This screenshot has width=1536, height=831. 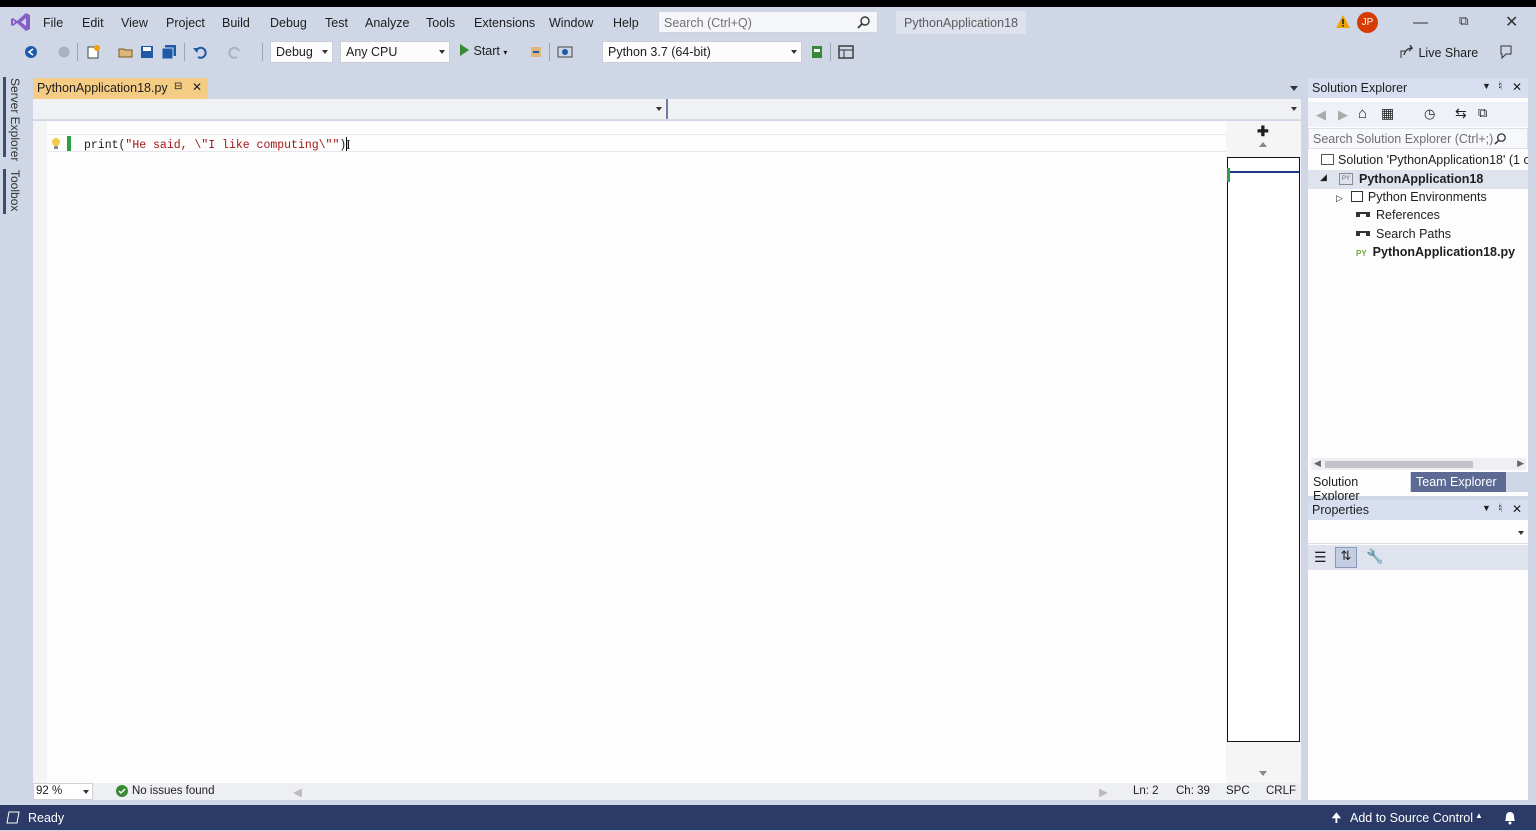 What do you see at coordinates (1403, 234) in the screenshot?
I see `tree-item-search-paths: Search Paths` at bounding box center [1403, 234].